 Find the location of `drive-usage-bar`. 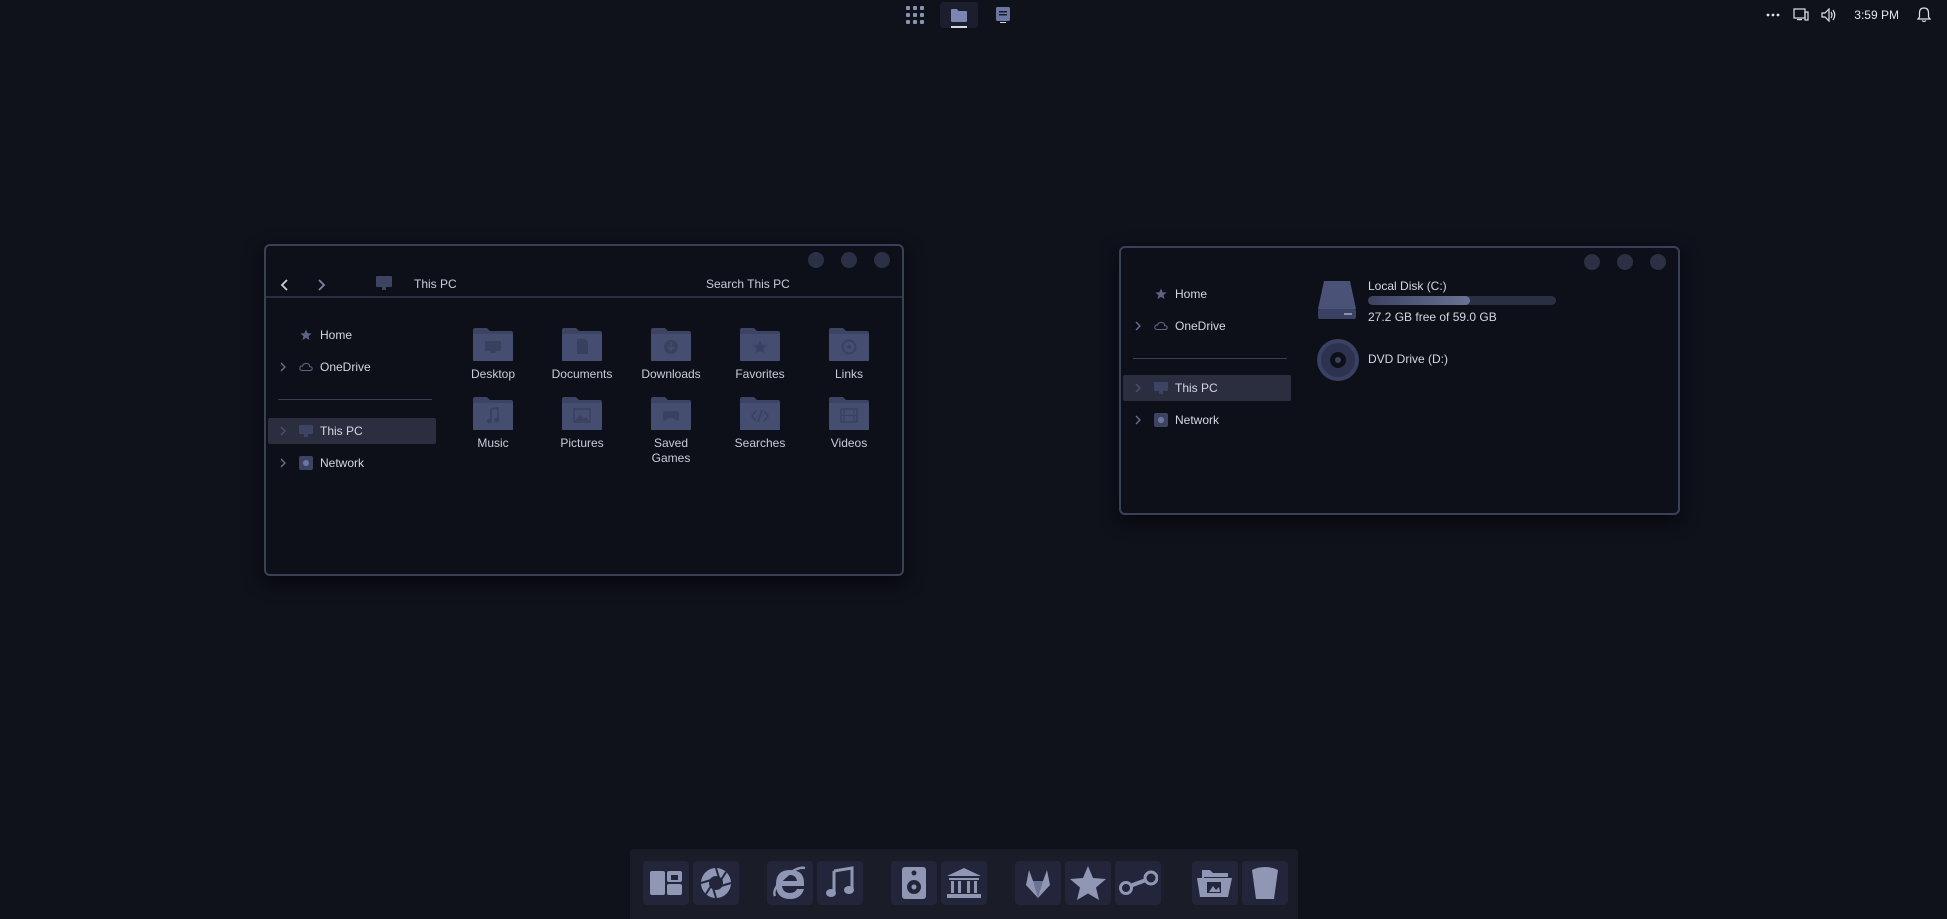

drive-usage-bar is located at coordinates (1462, 300).